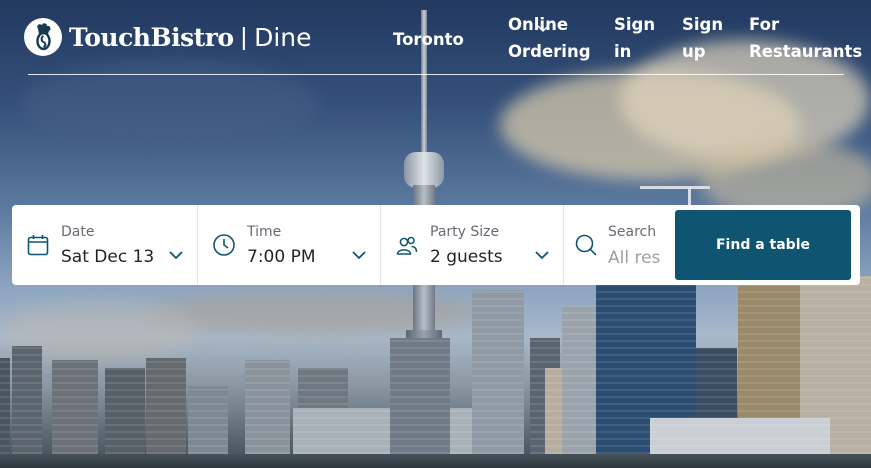 The width and height of the screenshot is (871, 468). What do you see at coordinates (634, 38) in the screenshot?
I see `nav-sign-in: Sign in` at bounding box center [634, 38].